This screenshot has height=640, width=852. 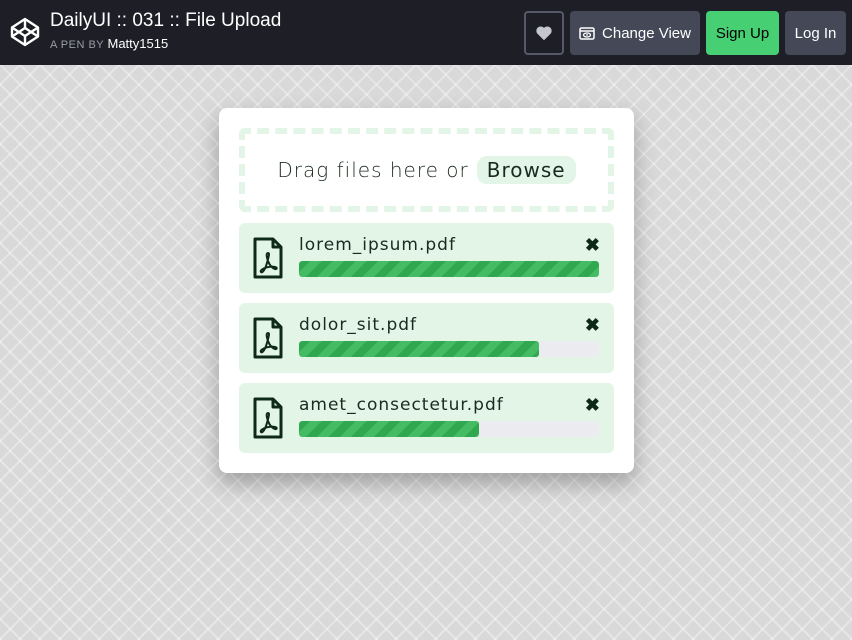 I want to click on author-link: Matty1515, so click(x=138, y=43).